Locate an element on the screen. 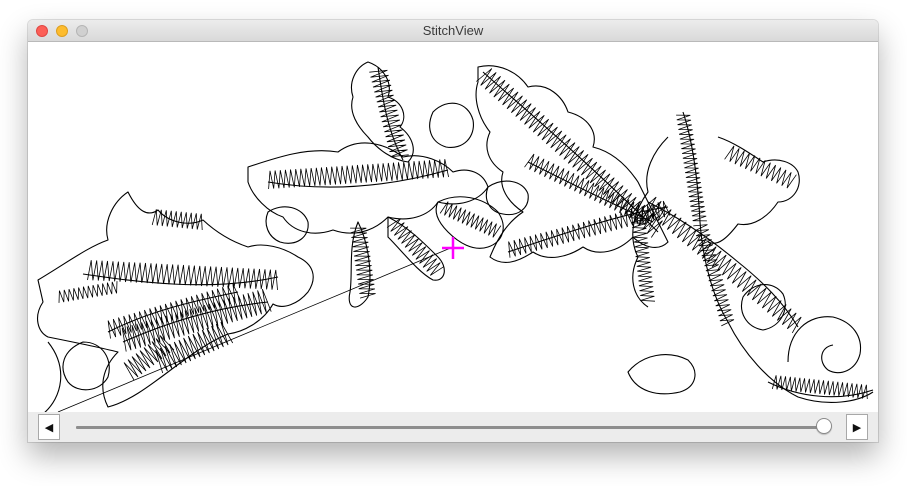 The image size is (907, 486). stitch-slider-fill is located at coordinates (450, 427).